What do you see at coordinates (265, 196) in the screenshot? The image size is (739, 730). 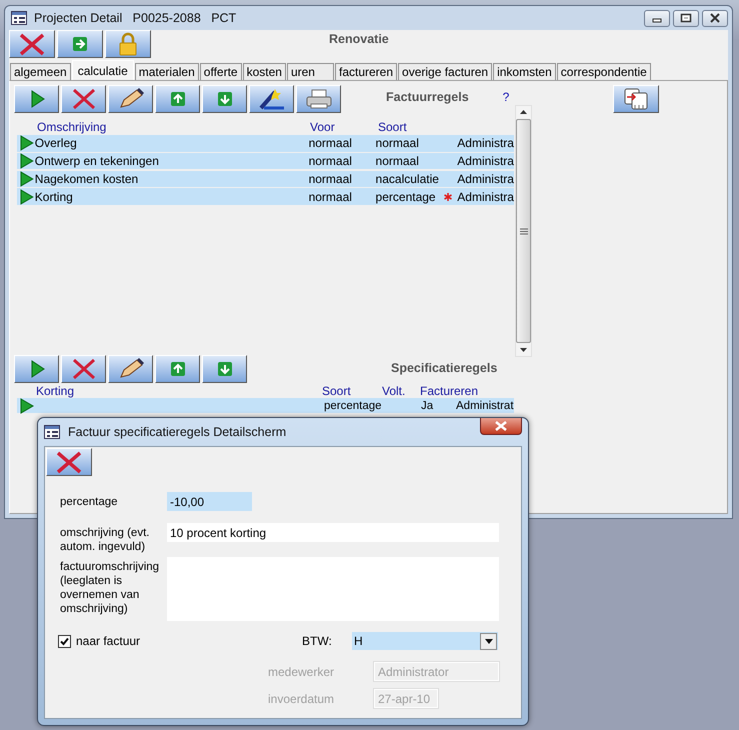 I see `table-row: Korting normaal percentage Administra` at bounding box center [265, 196].